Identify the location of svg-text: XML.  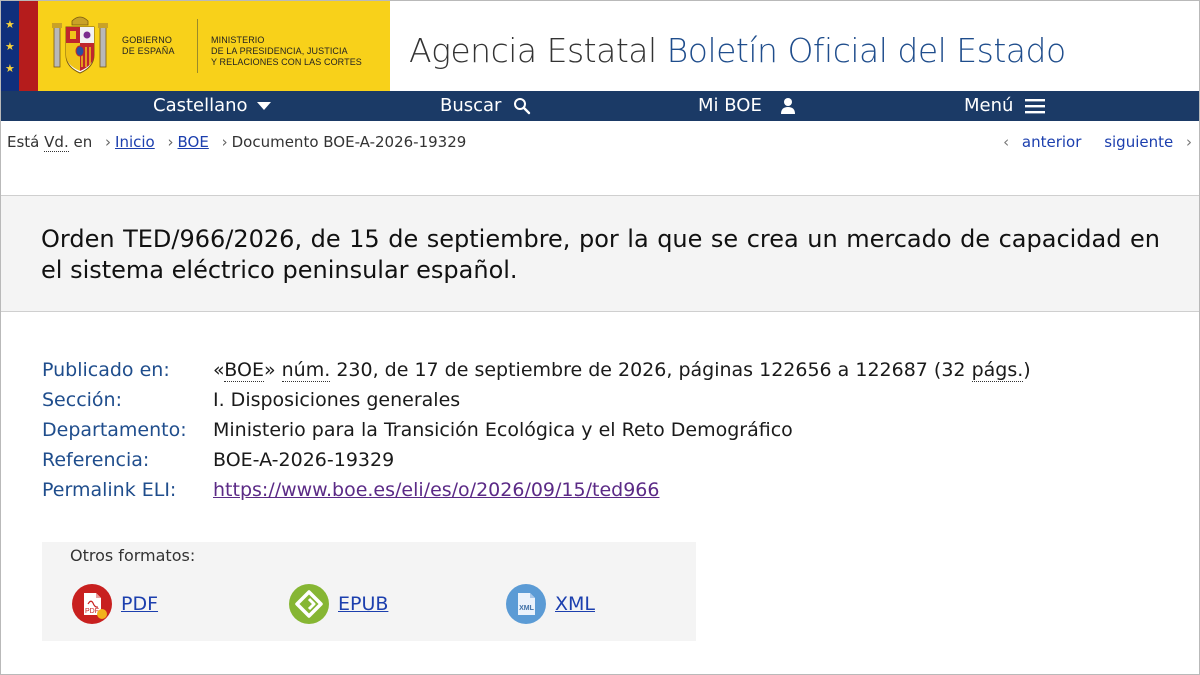
(527, 608).